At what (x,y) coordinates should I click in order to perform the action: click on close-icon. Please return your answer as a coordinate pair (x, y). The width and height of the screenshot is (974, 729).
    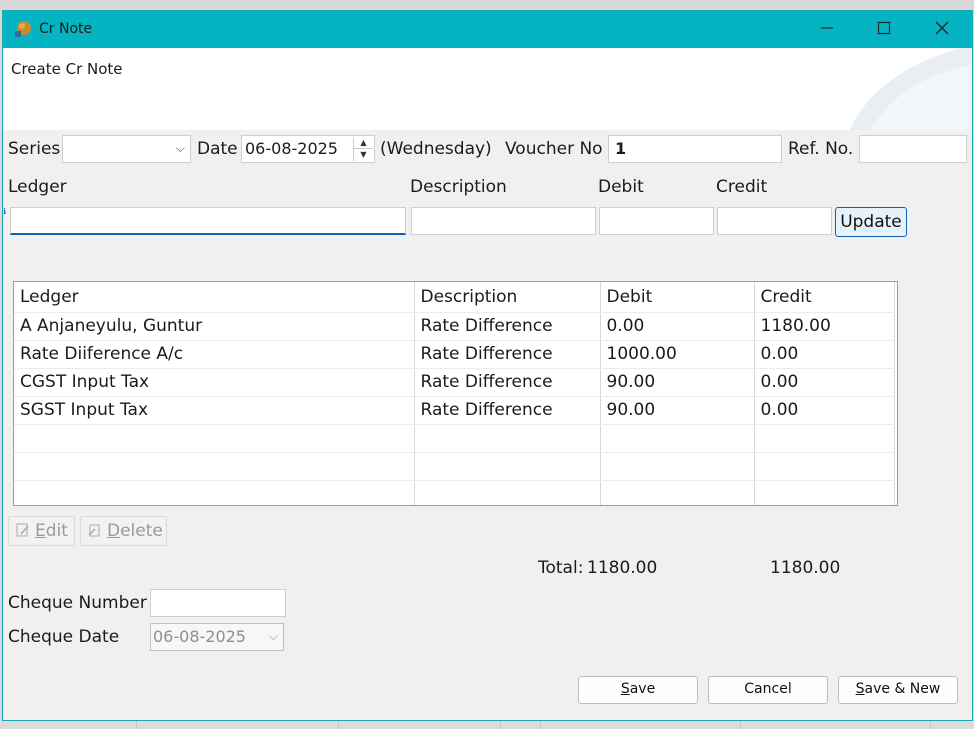
    Looking at the image, I should click on (942, 29).